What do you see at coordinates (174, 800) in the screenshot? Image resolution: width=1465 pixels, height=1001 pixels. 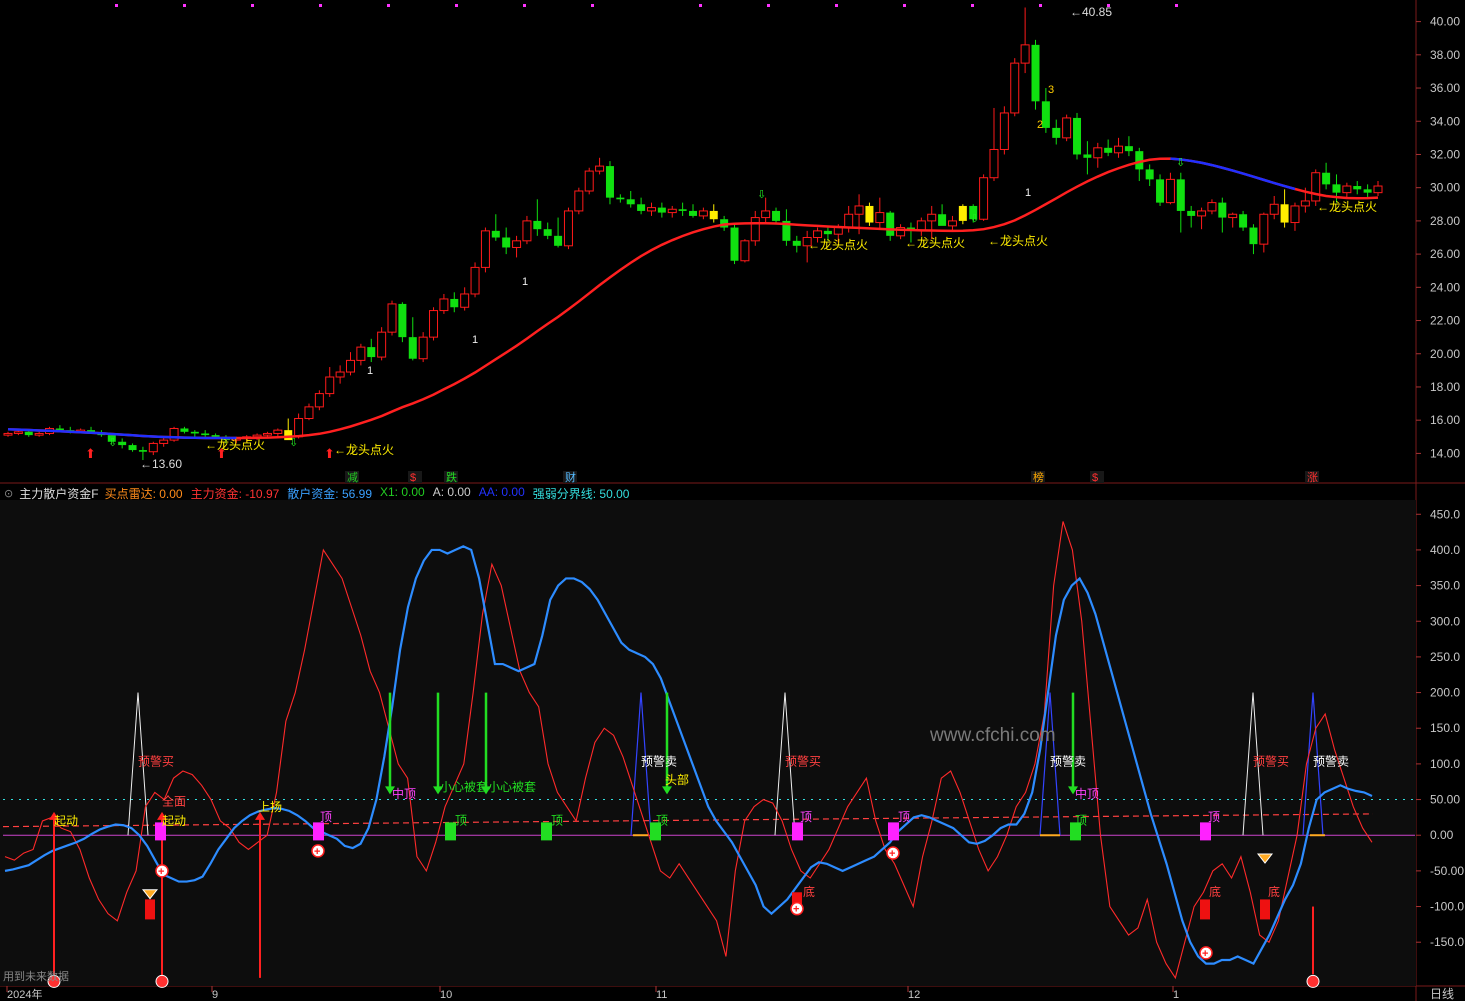 I see `signal-label-quanshi: 全面` at bounding box center [174, 800].